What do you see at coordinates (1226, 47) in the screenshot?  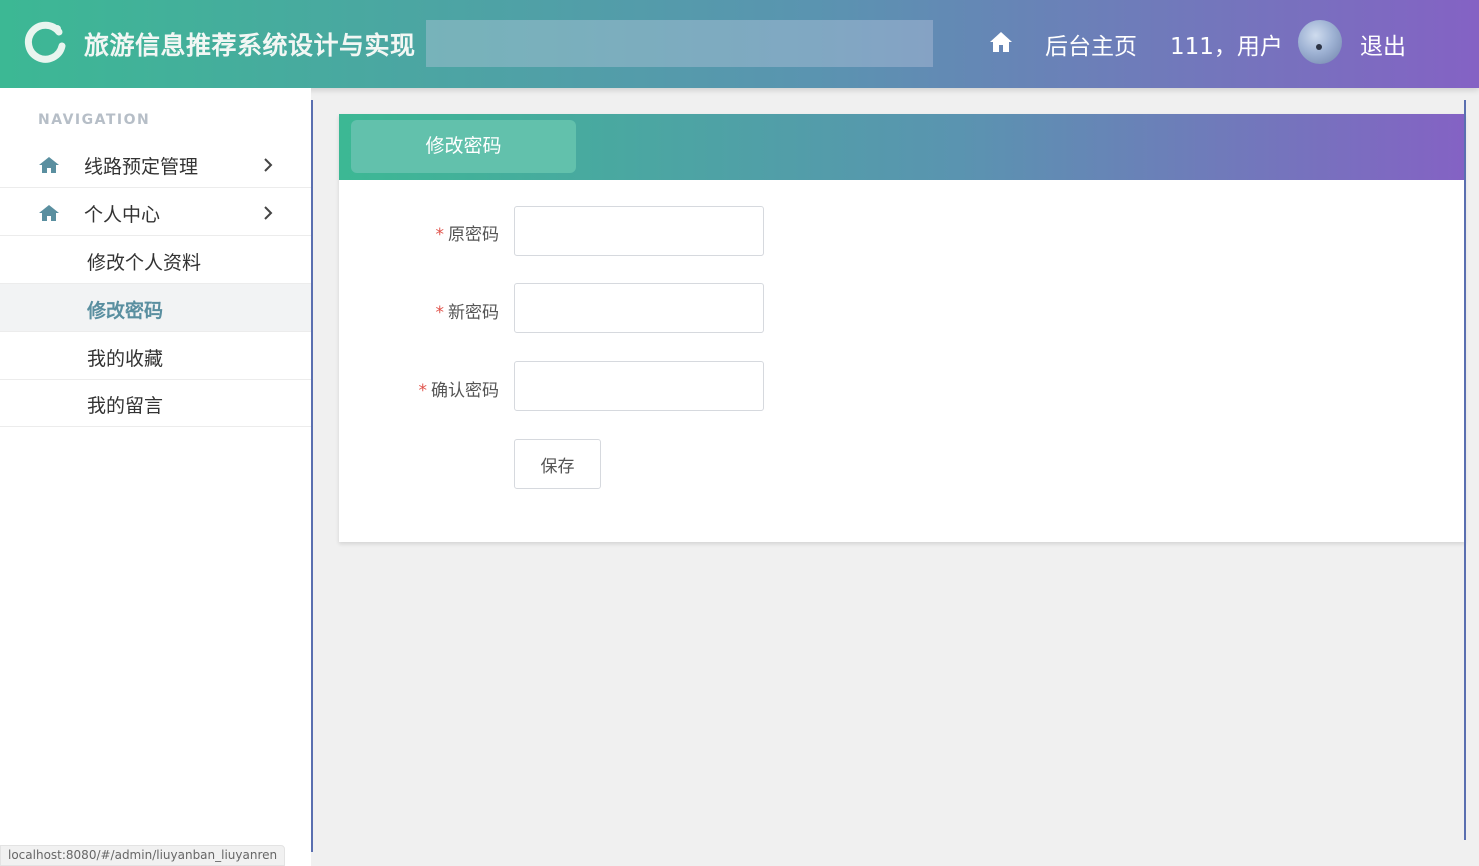 I see `user-greeting: 111，用户` at bounding box center [1226, 47].